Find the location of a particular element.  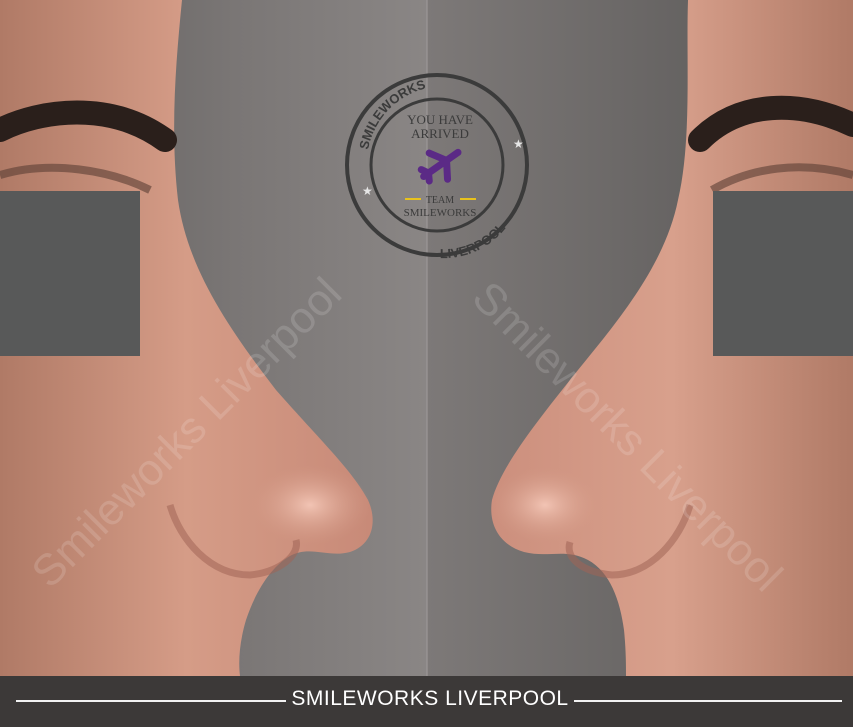

caption-text: SMILEWORKS LIVERPOOL is located at coordinates (430, 698).